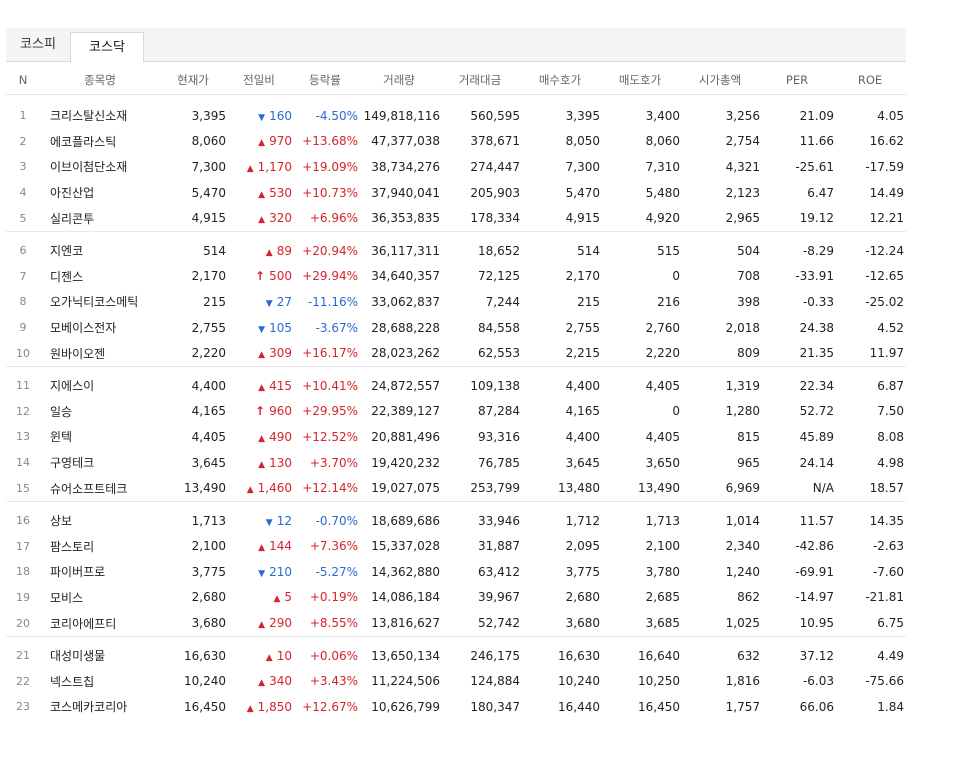  I want to click on stock-name-link: 구영테크, so click(100, 463).